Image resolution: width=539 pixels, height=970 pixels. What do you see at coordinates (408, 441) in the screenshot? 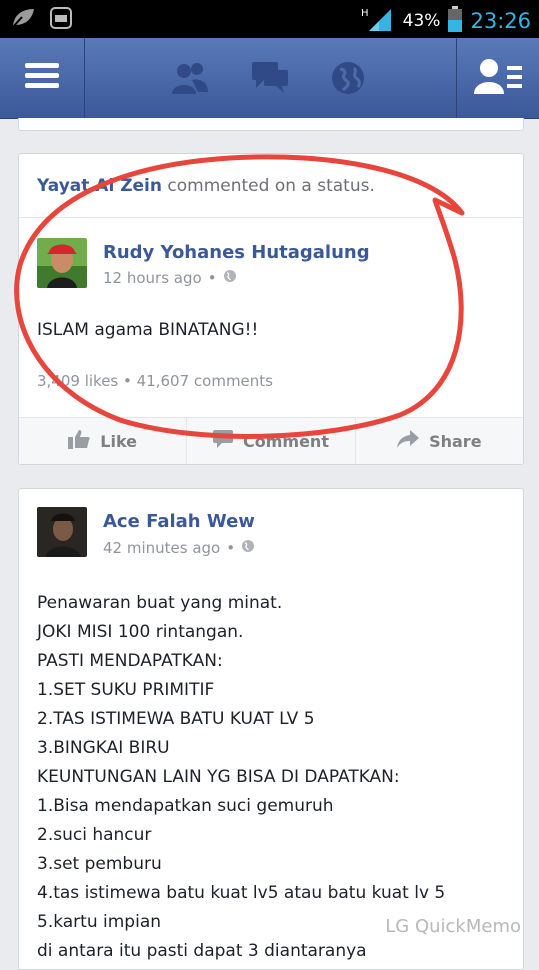
I see `share-icon` at bounding box center [408, 441].